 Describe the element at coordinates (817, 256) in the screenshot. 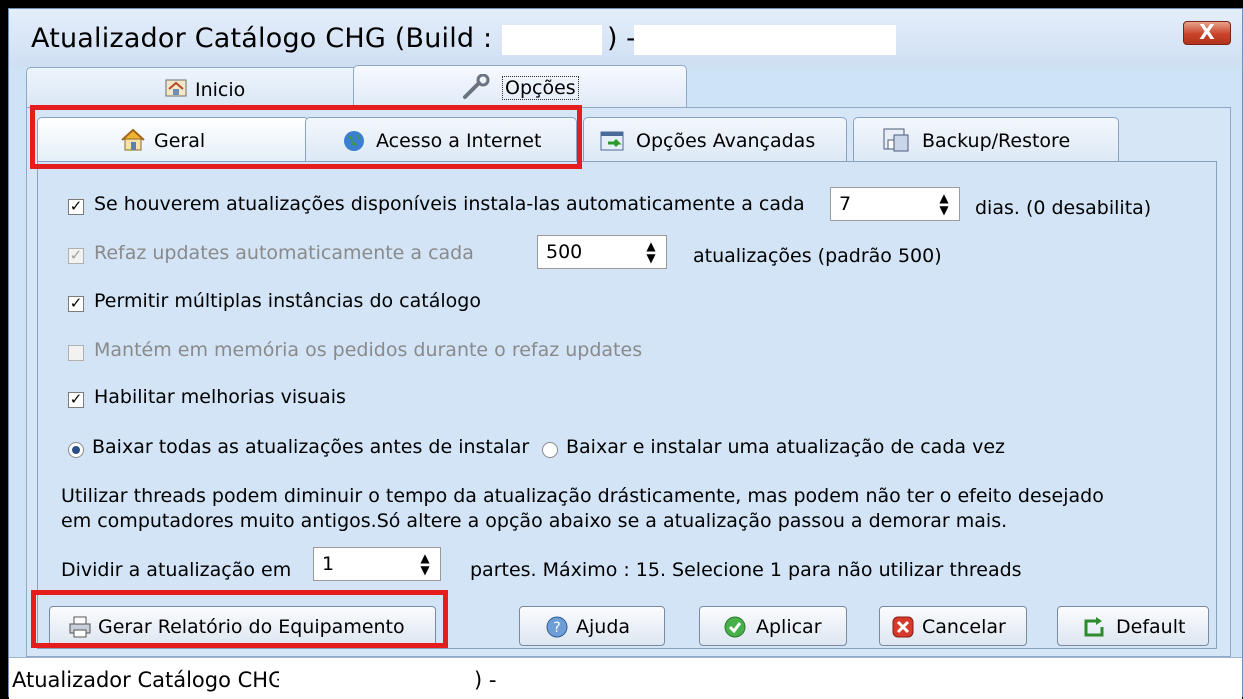

I see `refaz-updates-suffix: atualizações (padrão 500)` at that location.